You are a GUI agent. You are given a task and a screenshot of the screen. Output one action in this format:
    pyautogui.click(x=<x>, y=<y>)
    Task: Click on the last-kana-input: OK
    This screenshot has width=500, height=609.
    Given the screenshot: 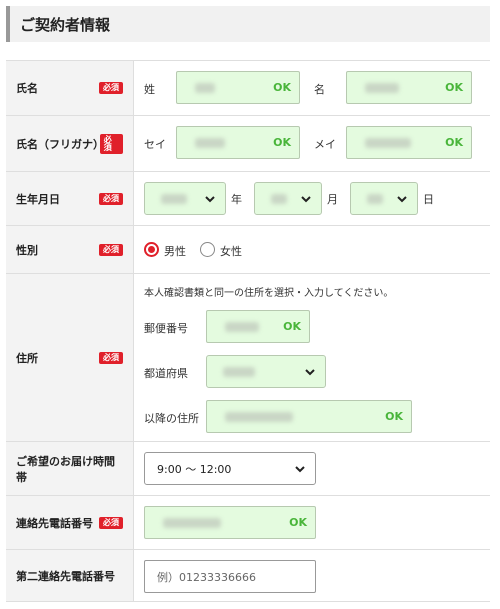 What is the action you would take?
    pyautogui.click(x=238, y=142)
    